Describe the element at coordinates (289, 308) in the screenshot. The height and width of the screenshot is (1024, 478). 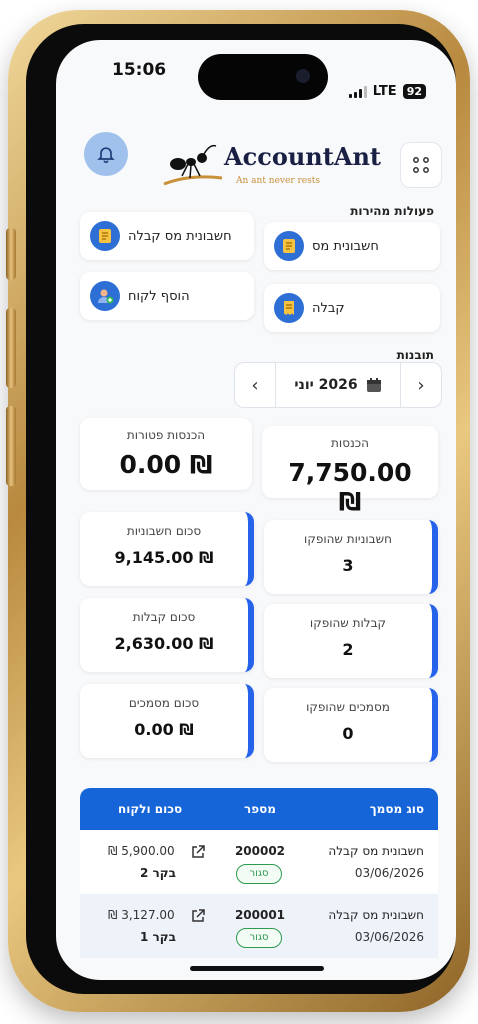
I see `receipt-icon` at that location.